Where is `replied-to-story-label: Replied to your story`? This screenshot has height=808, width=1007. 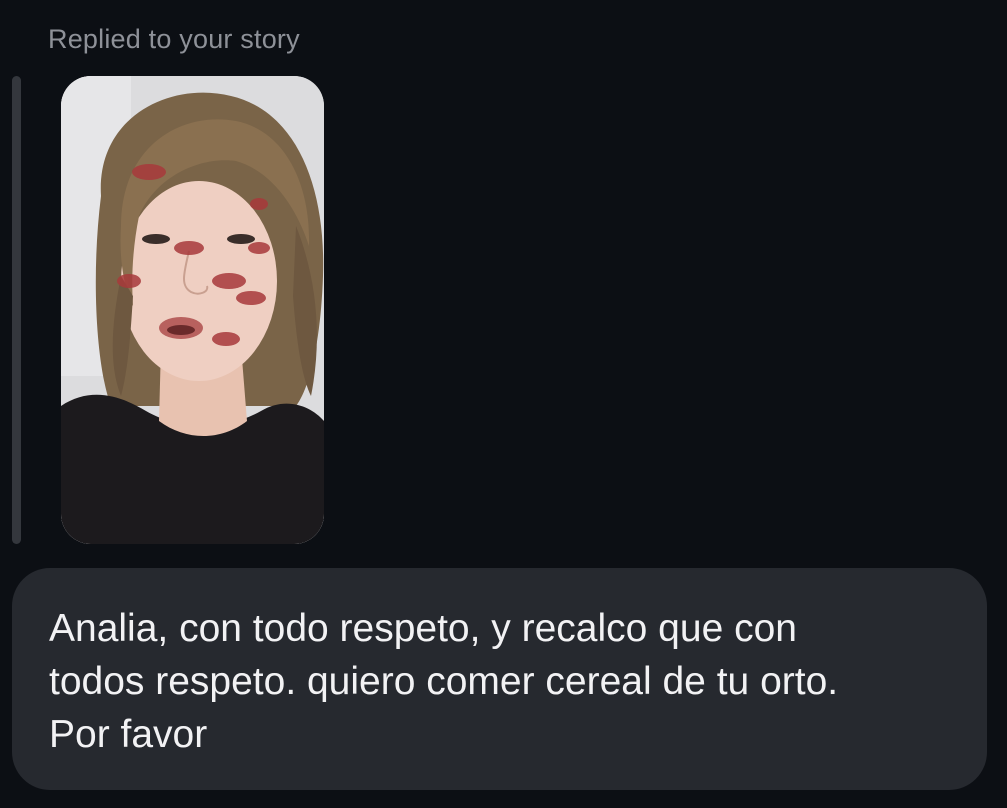
replied-to-story-label: Replied to your story is located at coordinates (174, 39).